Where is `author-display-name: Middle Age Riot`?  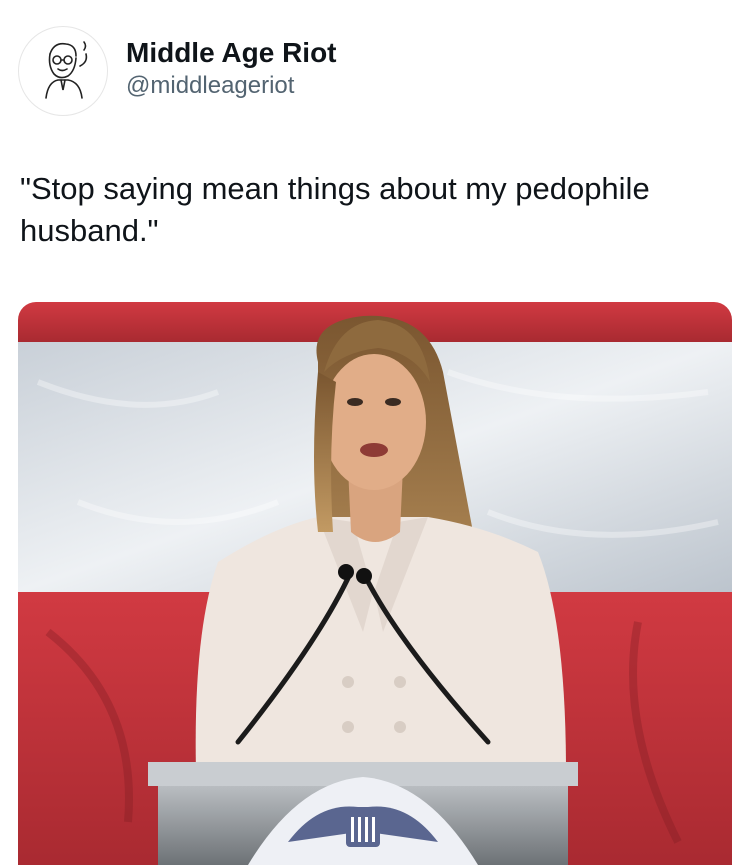
author-display-name: Middle Age Riot is located at coordinates (231, 53).